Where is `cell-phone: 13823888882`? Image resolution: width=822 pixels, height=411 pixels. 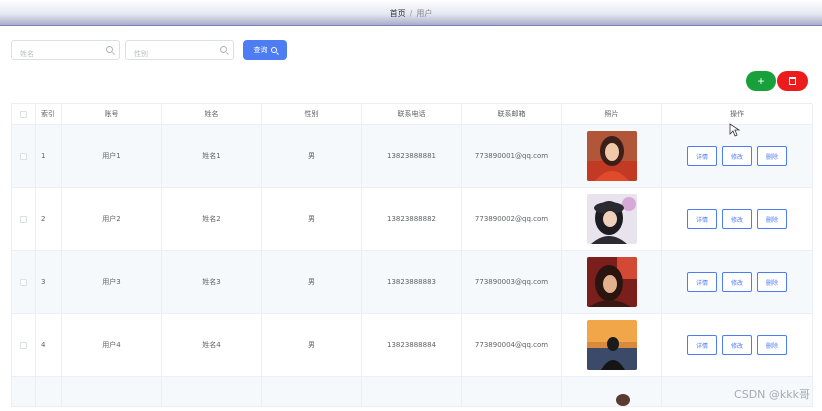
cell-phone: 13823888882 is located at coordinates (412, 219).